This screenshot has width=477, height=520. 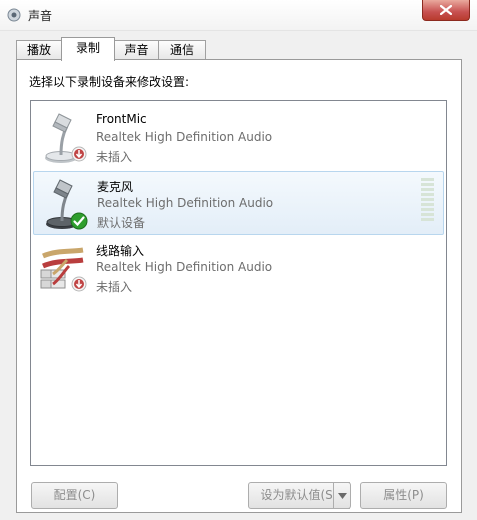 I want to click on set-default-dropdown, so click(x=342, y=495).